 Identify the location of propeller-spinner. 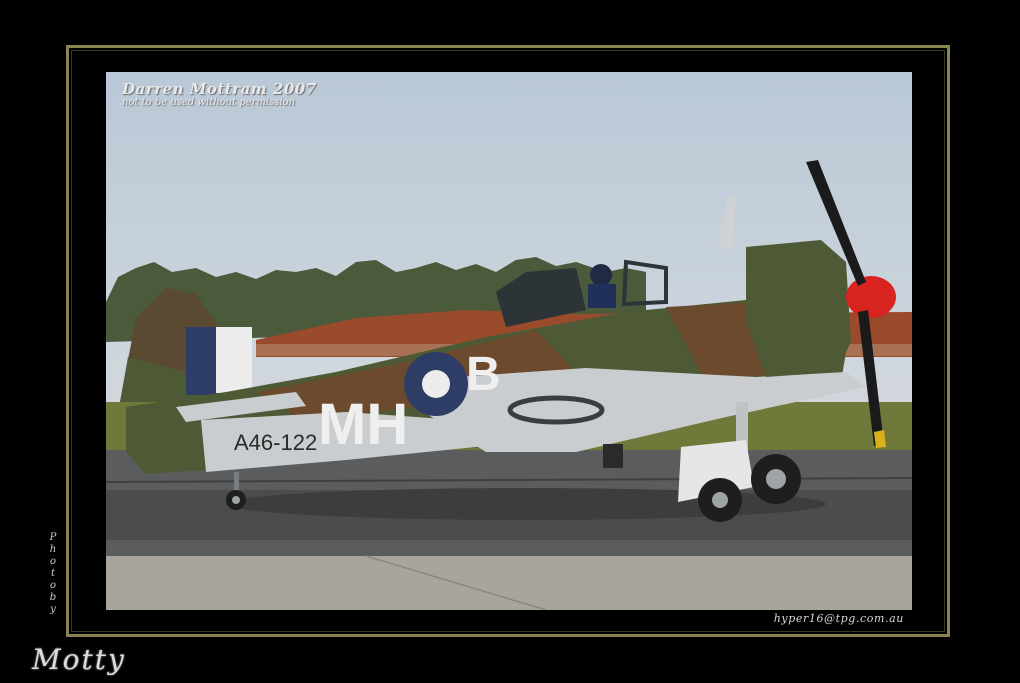
(871, 297).